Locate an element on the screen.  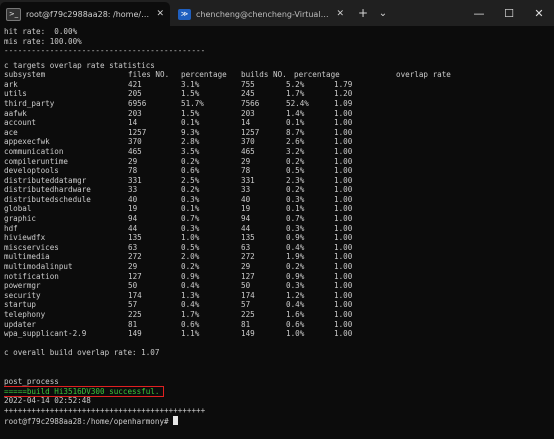
cell-percentage: 1.5% is located at coordinates (190, 94).